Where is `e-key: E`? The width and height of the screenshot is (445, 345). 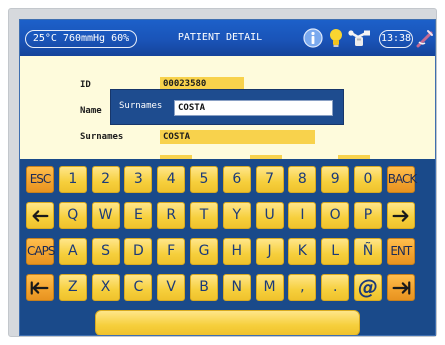 e-key: E is located at coordinates (138, 215).